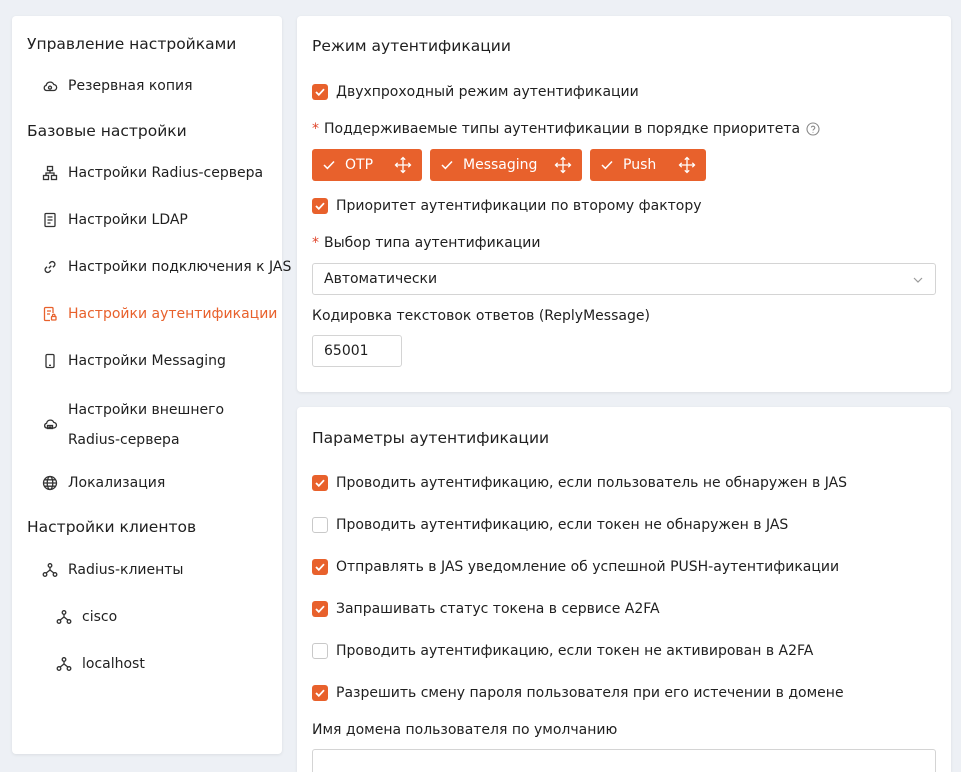 Image resolution: width=961 pixels, height=772 pixels. Describe the element at coordinates (147, 617) in the screenshot. I see `sidebar-item-client-cisco: cisco` at that location.